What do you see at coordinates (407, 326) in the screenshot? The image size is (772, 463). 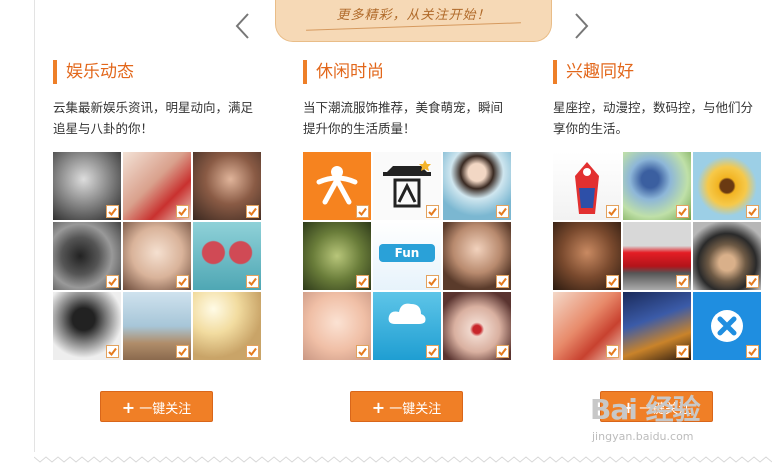 I see `avatar-life-logo` at bounding box center [407, 326].